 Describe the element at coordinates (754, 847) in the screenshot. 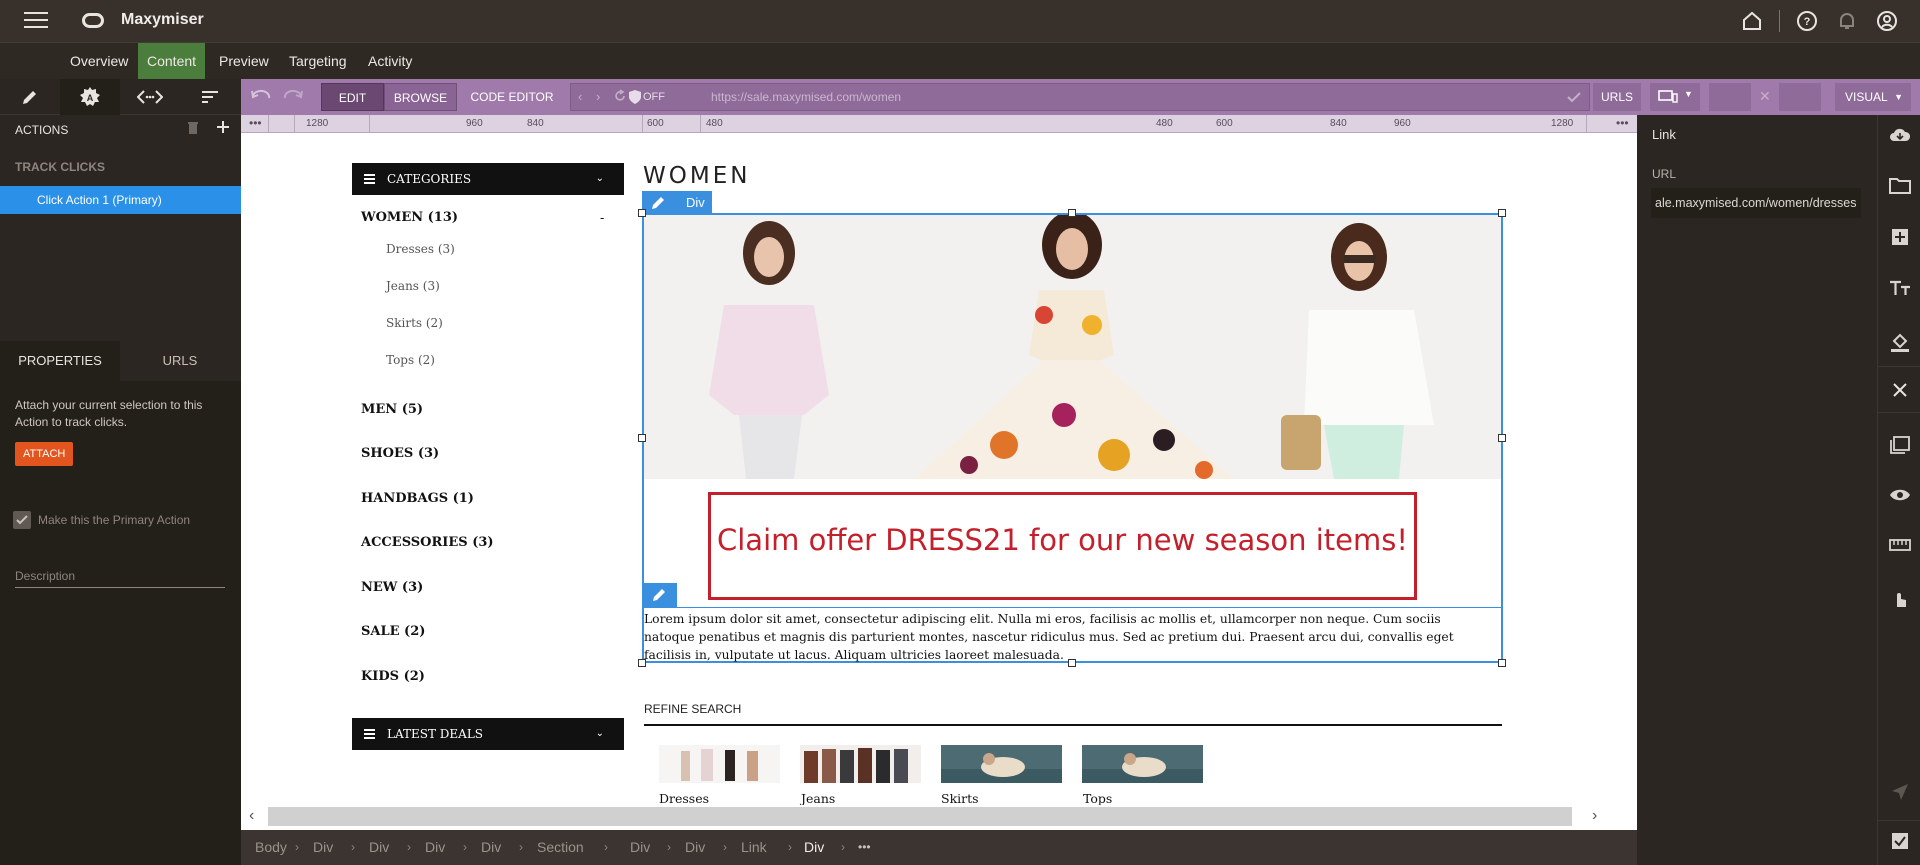

I see `breadcrumb-item: Link` at that location.